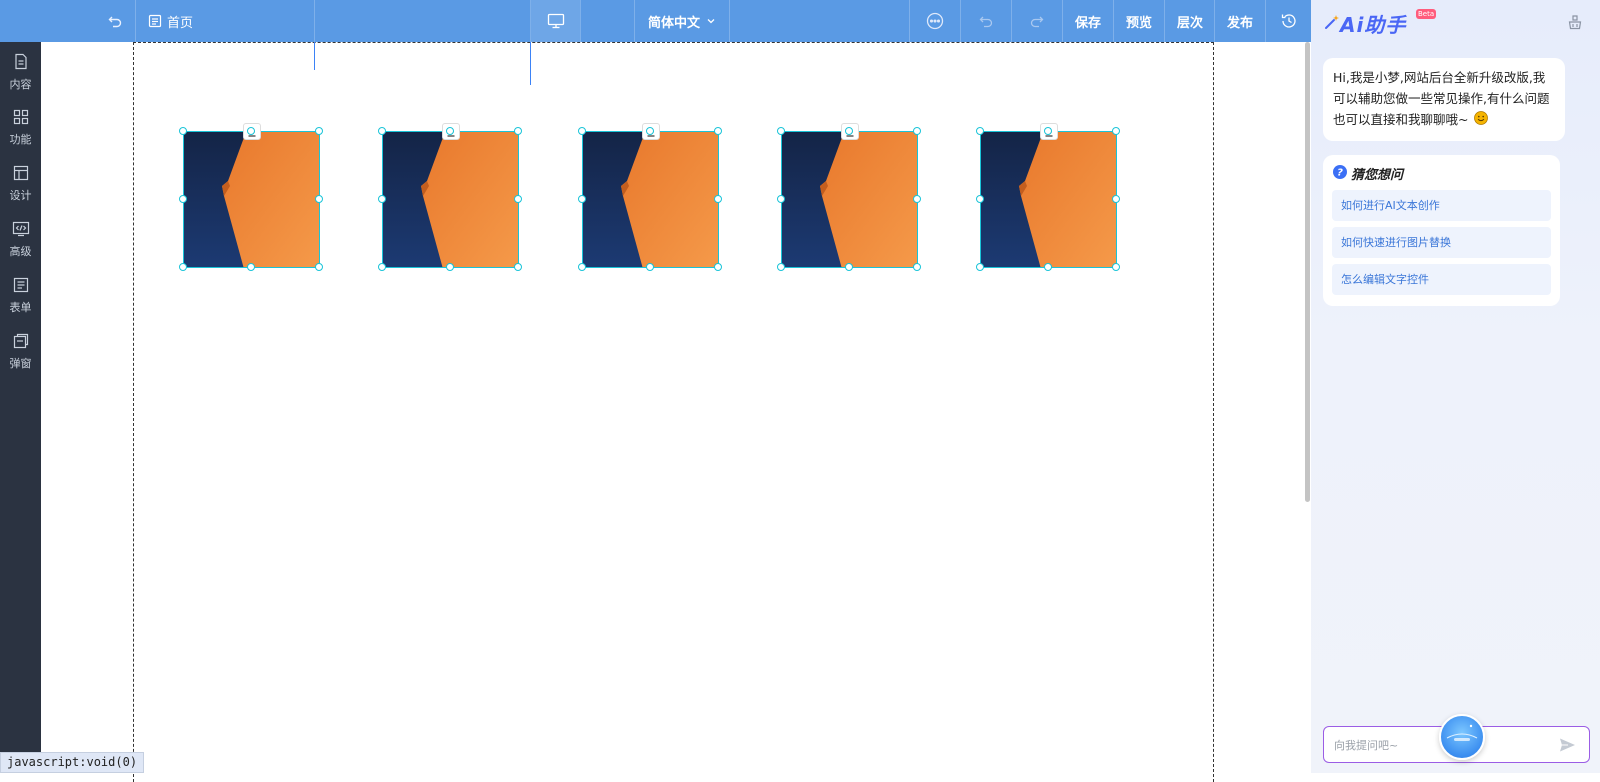  I want to click on send-icon, so click(1567, 747).